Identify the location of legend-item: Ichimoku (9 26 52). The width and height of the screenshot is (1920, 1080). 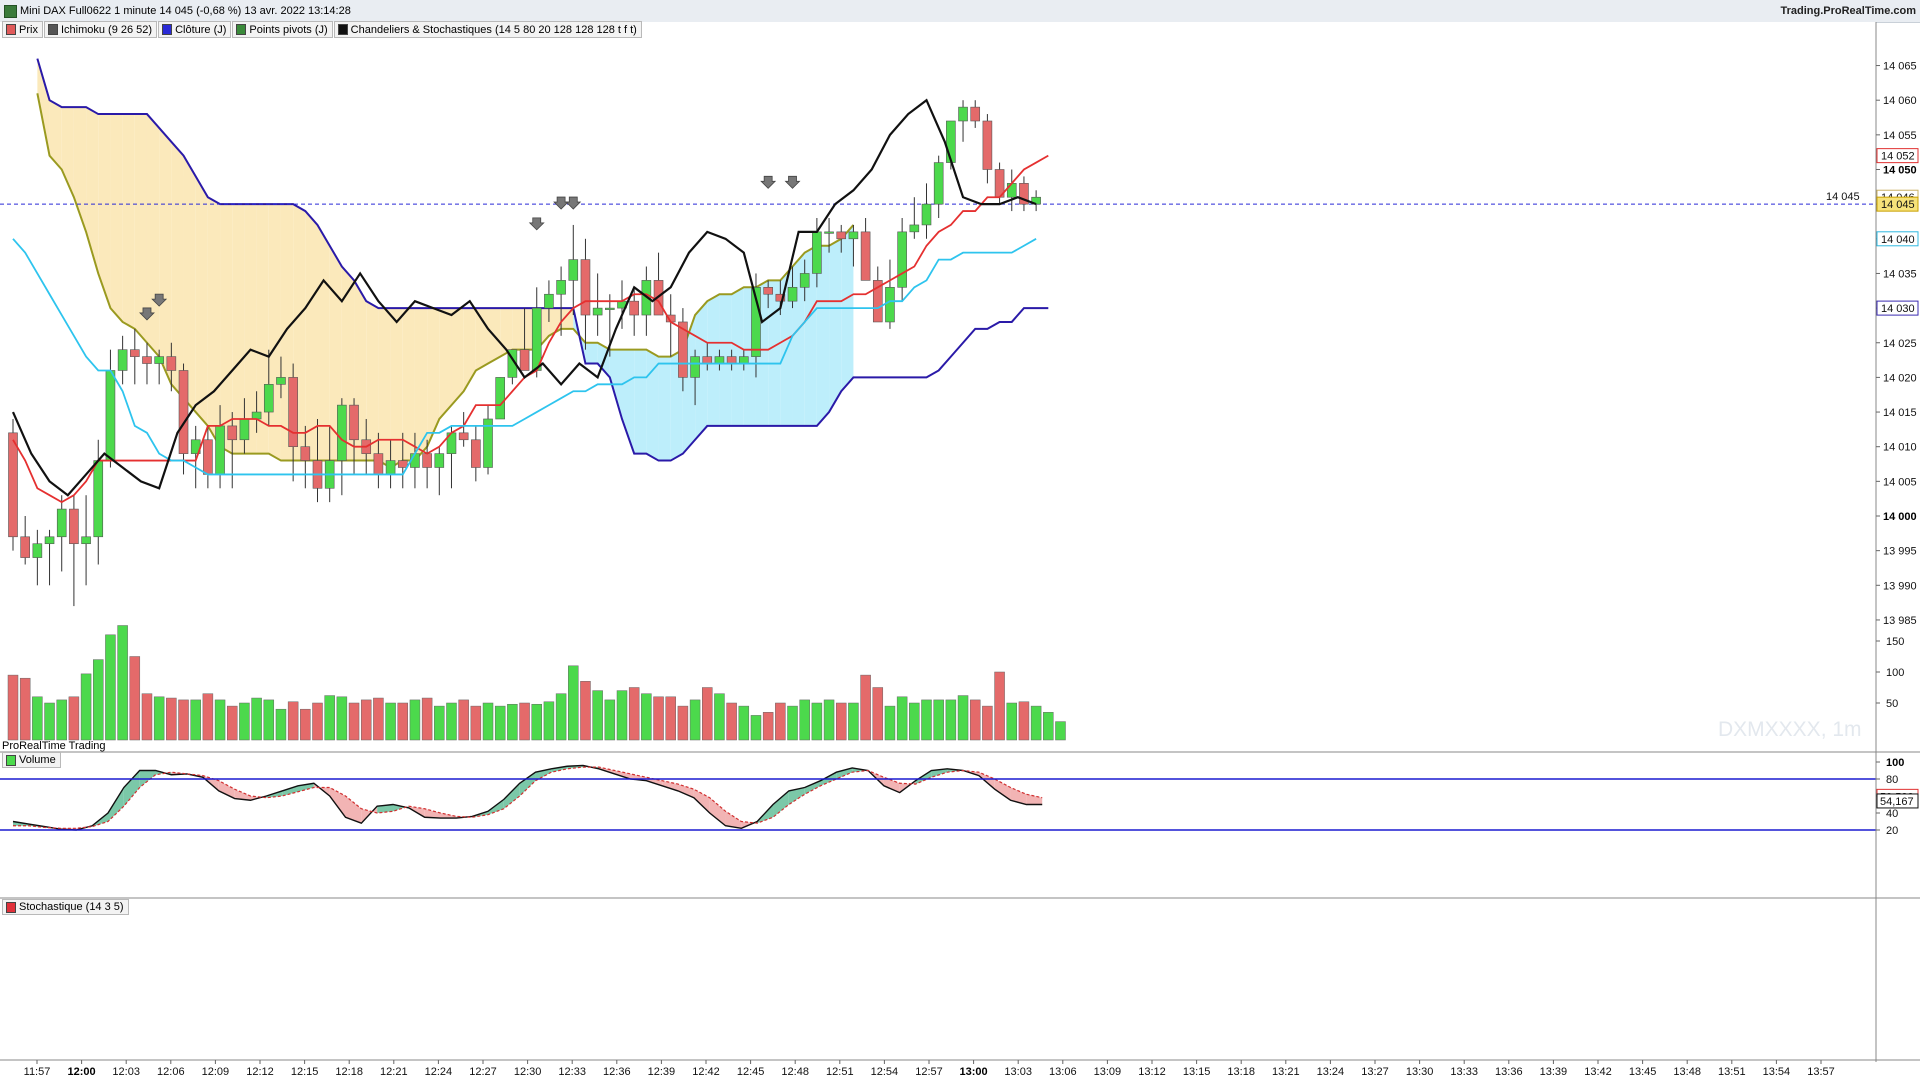
(100, 29).